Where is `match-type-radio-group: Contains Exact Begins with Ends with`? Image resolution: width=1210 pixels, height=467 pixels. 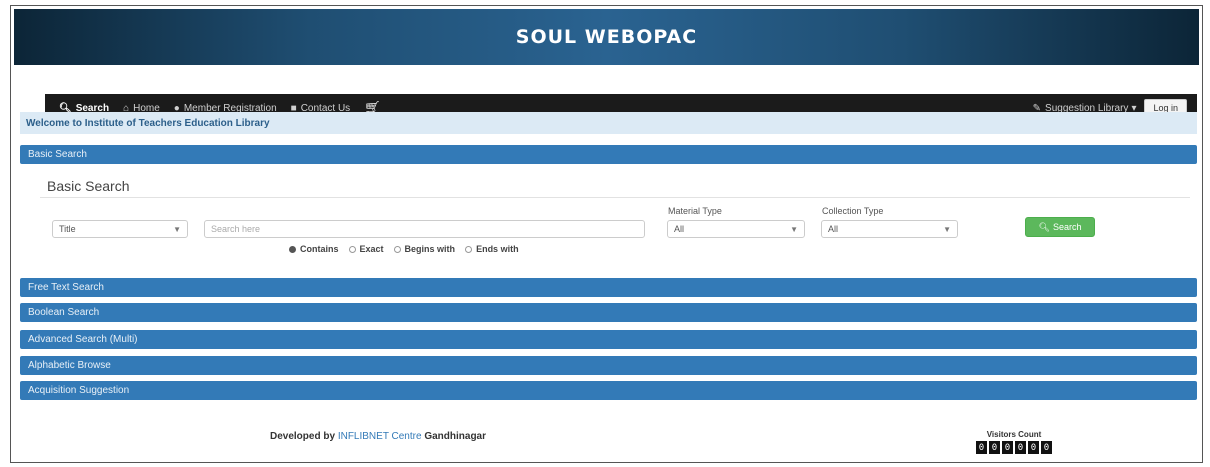
match-type-radio-group: Contains Exact Begins with Ends with is located at coordinates (409, 249).